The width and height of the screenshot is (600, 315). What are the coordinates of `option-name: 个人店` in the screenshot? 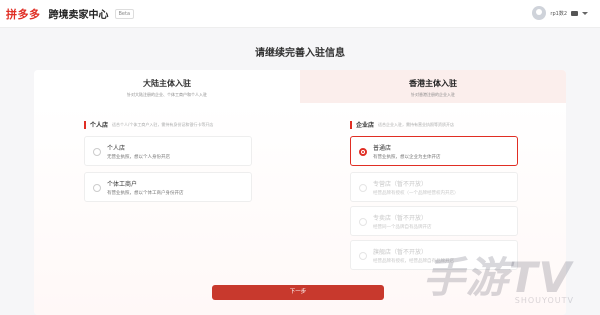 It's located at (116, 148).